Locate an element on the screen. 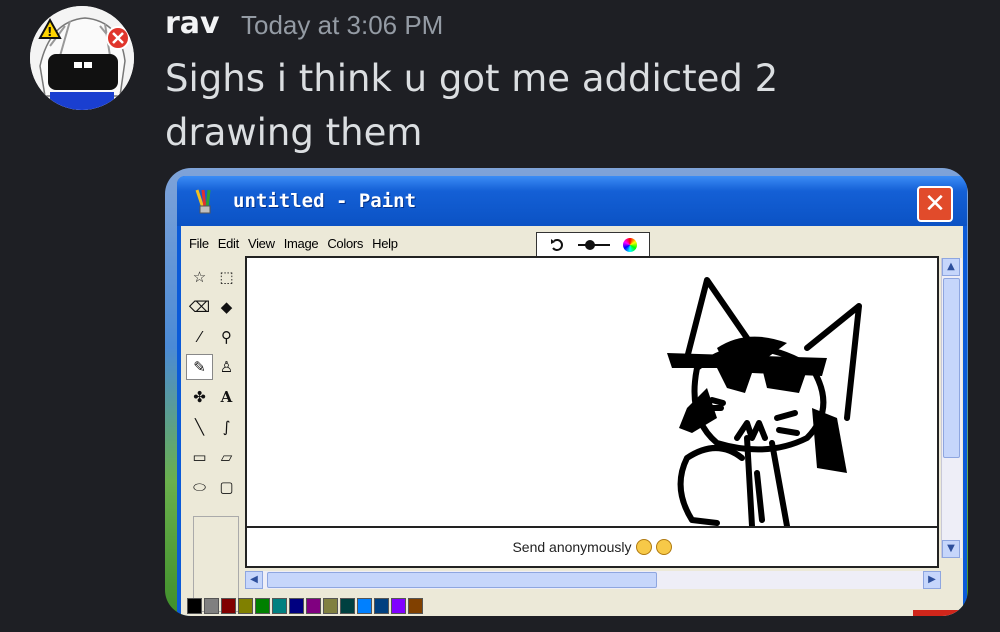  scroll-down-icon: ▼ is located at coordinates (951, 549).